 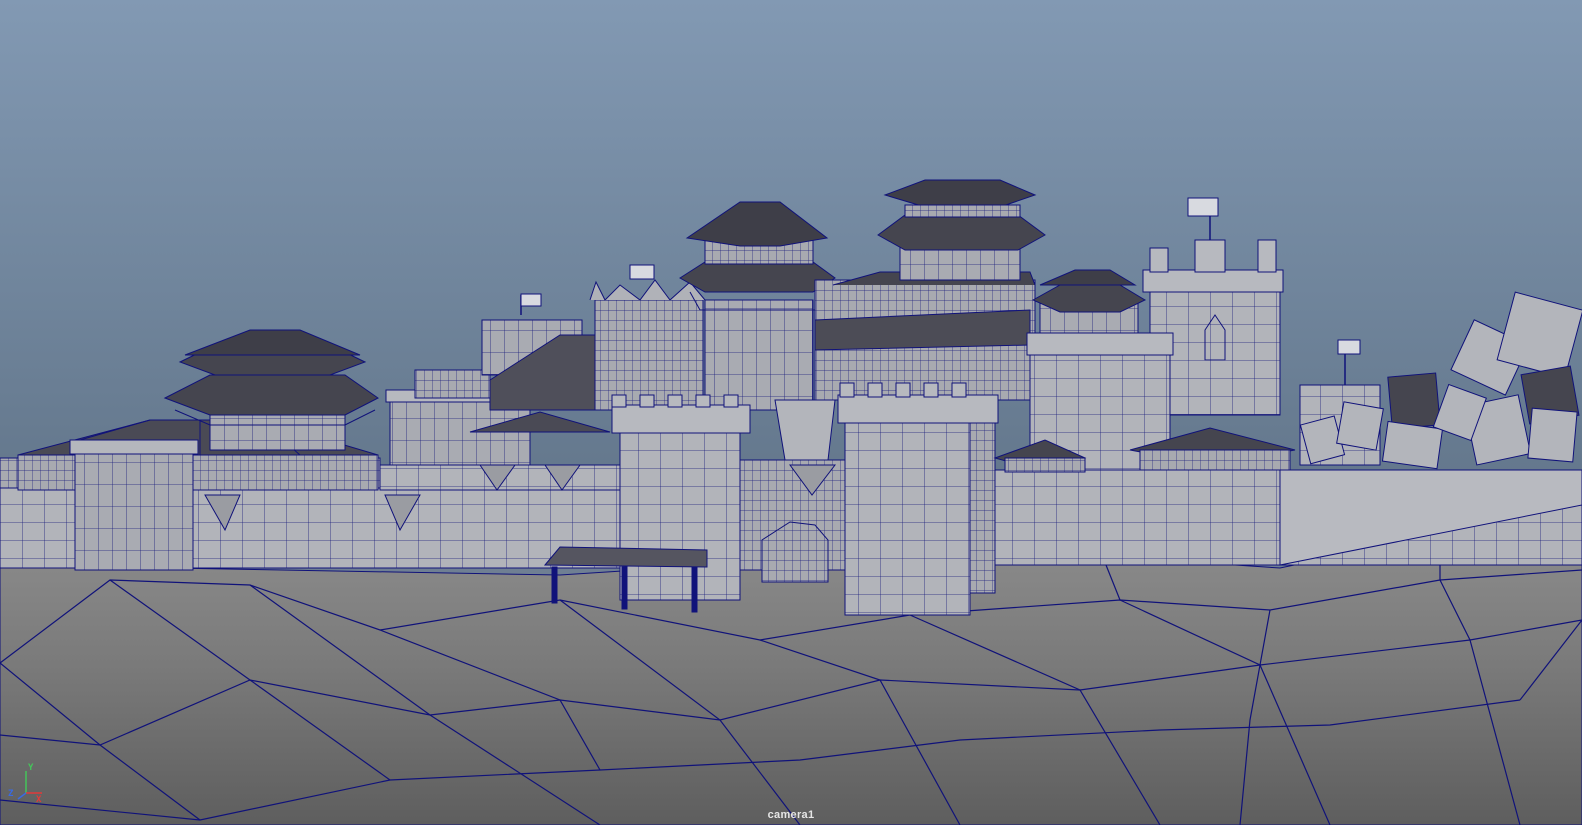 I want to click on tallest-tower, so click(x=961, y=230).